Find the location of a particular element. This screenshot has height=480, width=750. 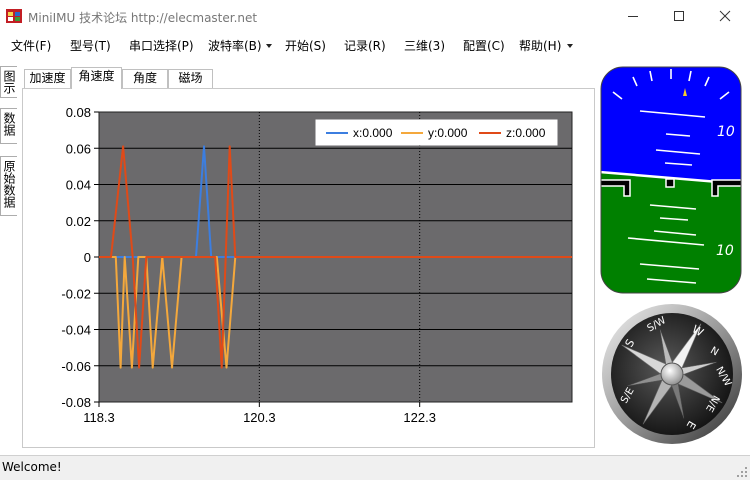

maximize-icon is located at coordinates (679, 16).